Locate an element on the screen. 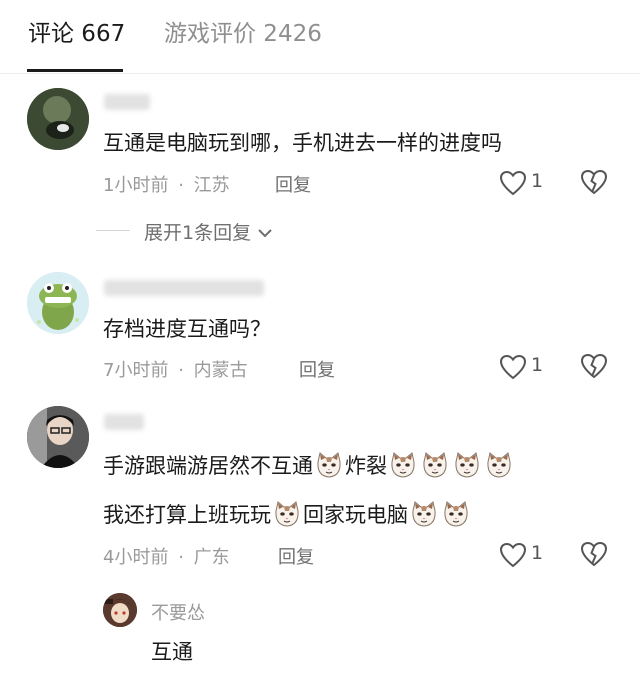 Image resolution: width=640 pixels, height=674 pixels. comment-location: 广东 is located at coordinates (211, 557).